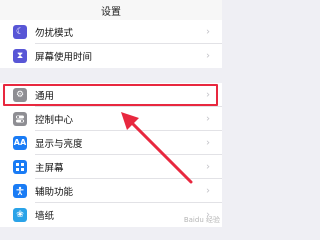 This screenshot has width=320, height=240. I want to click on watermark: Baidu 经验, so click(201, 220).